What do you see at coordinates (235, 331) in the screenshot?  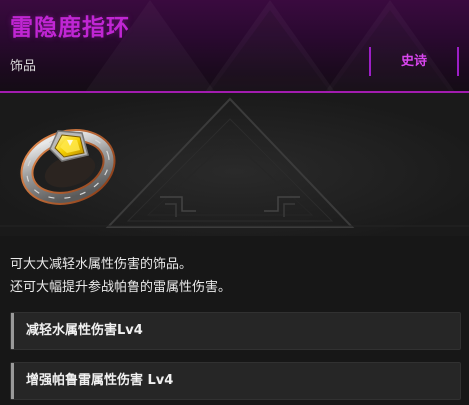 I see `passive-skill-card: 减轻水属性伤害Lv4` at bounding box center [235, 331].